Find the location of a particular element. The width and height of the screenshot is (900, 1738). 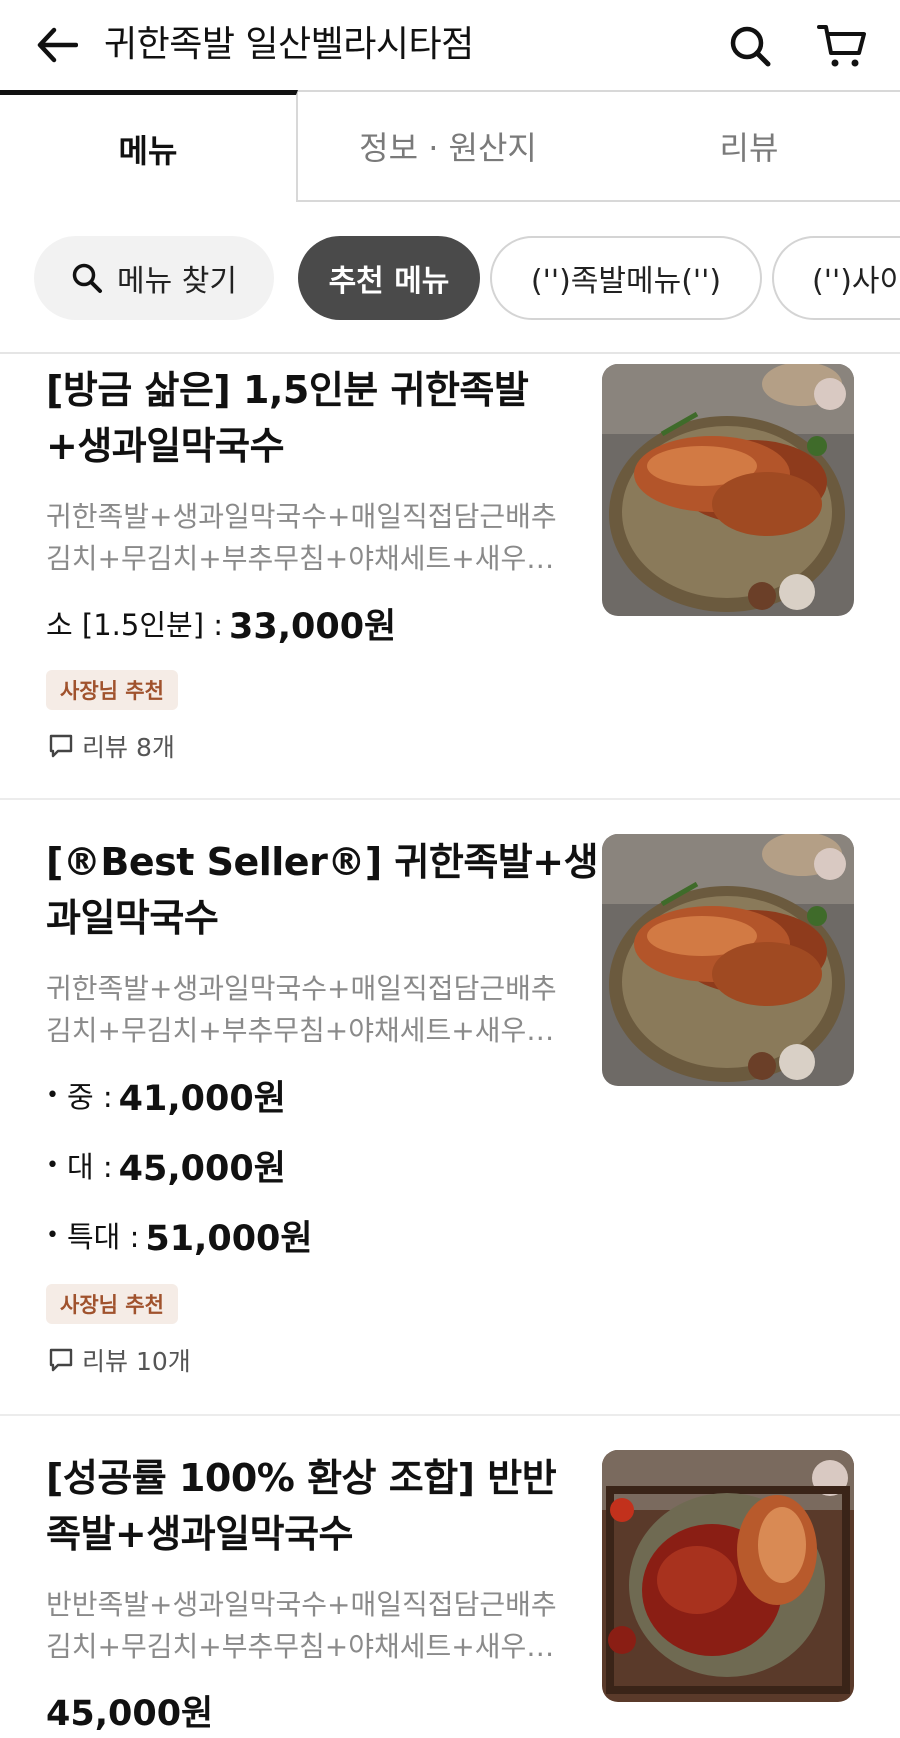

menu-item-name: [성공률 100% 환상 조합] 반반 족발+생과일막국수 is located at coordinates (301, 1506).